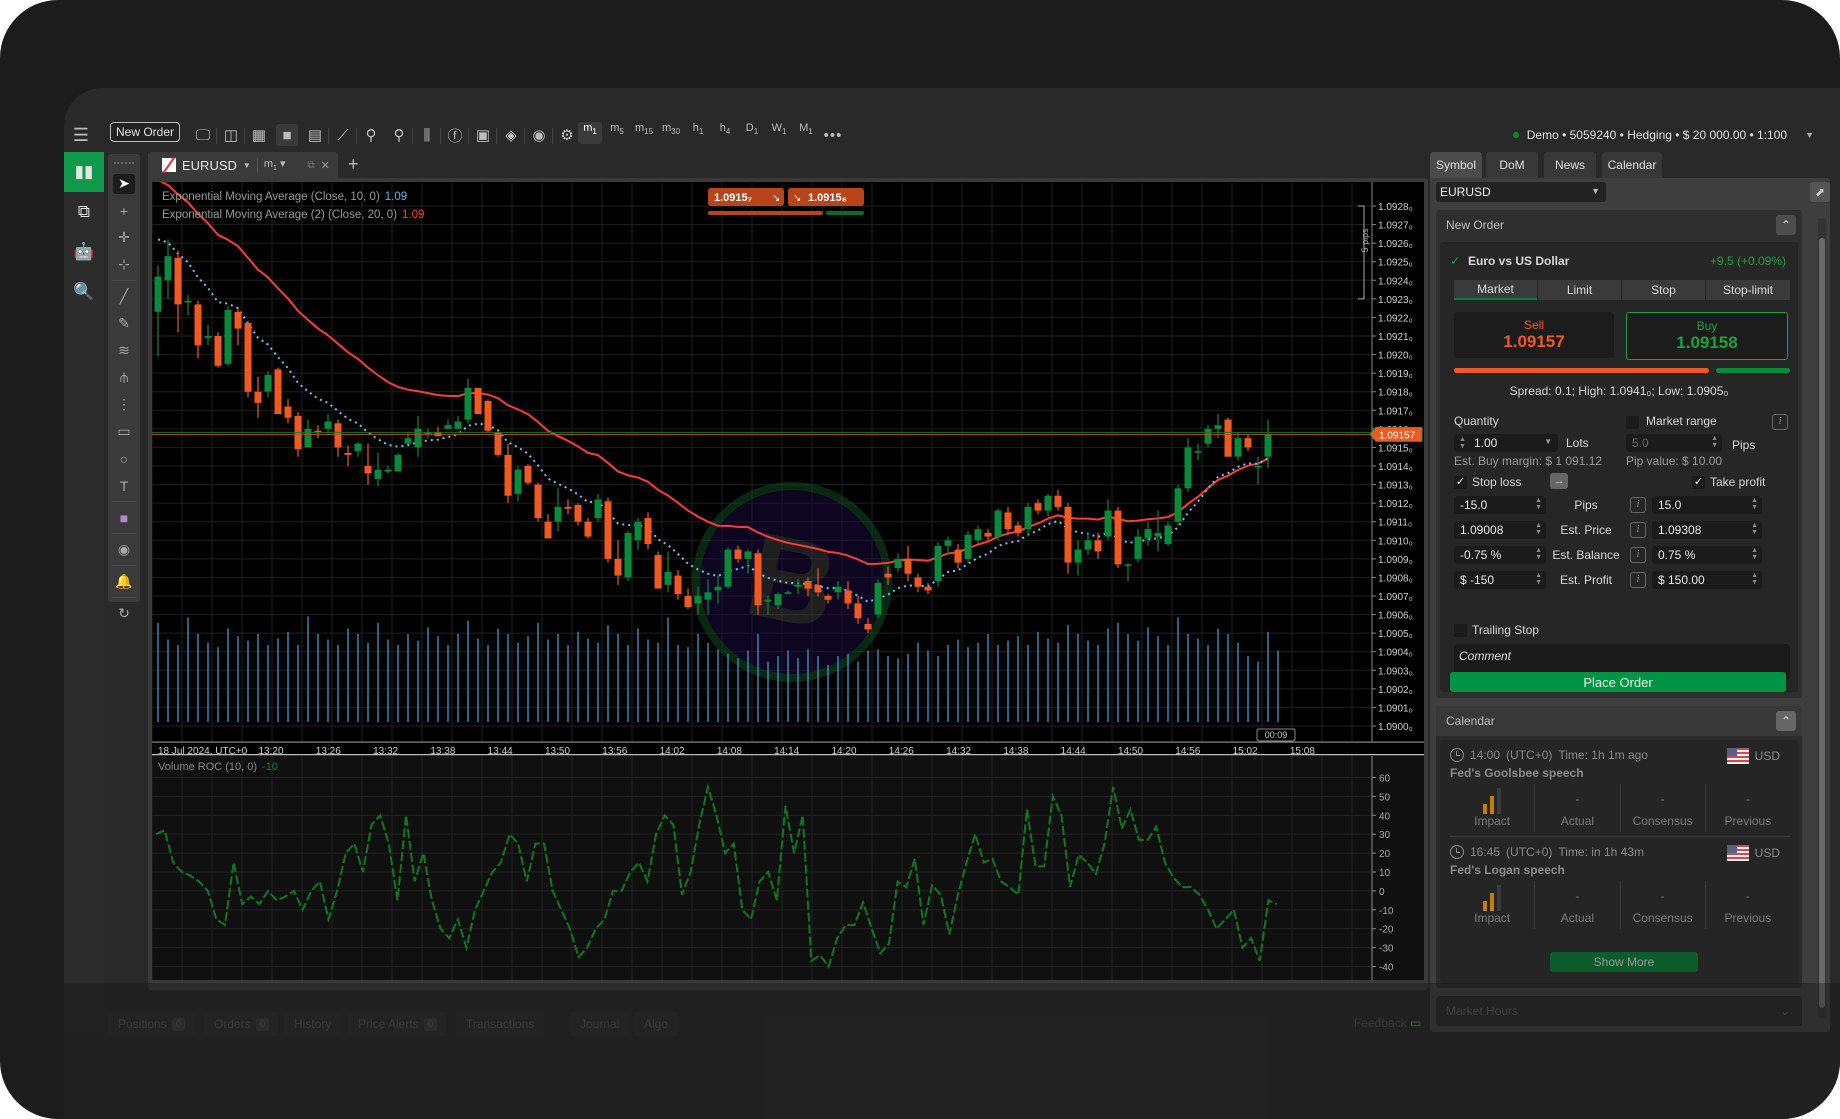 The width and height of the screenshot is (1840, 1119). What do you see at coordinates (124, 323) in the screenshot?
I see `brush-icon: ✎` at bounding box center [124, 323].